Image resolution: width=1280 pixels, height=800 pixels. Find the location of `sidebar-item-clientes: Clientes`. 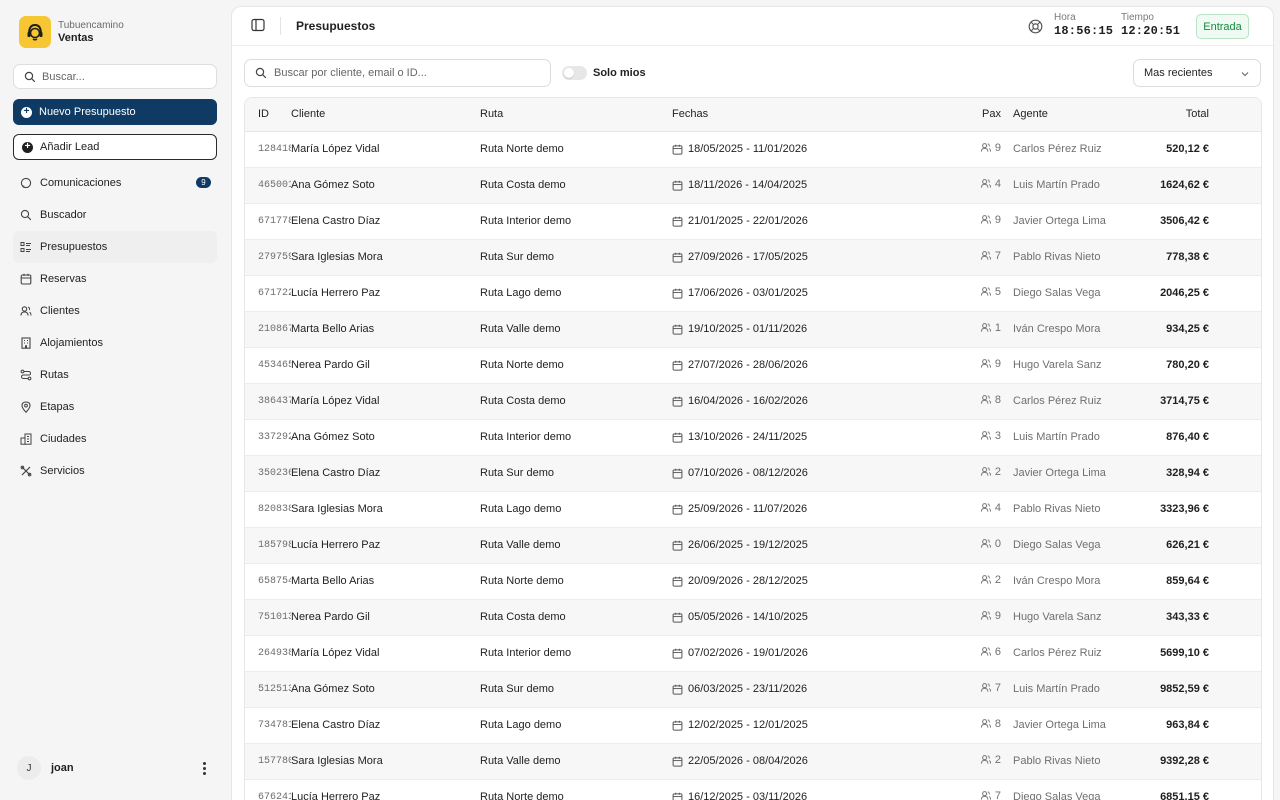

sidebar-item-clientes: Clientes is located at coordinates (115, 311).